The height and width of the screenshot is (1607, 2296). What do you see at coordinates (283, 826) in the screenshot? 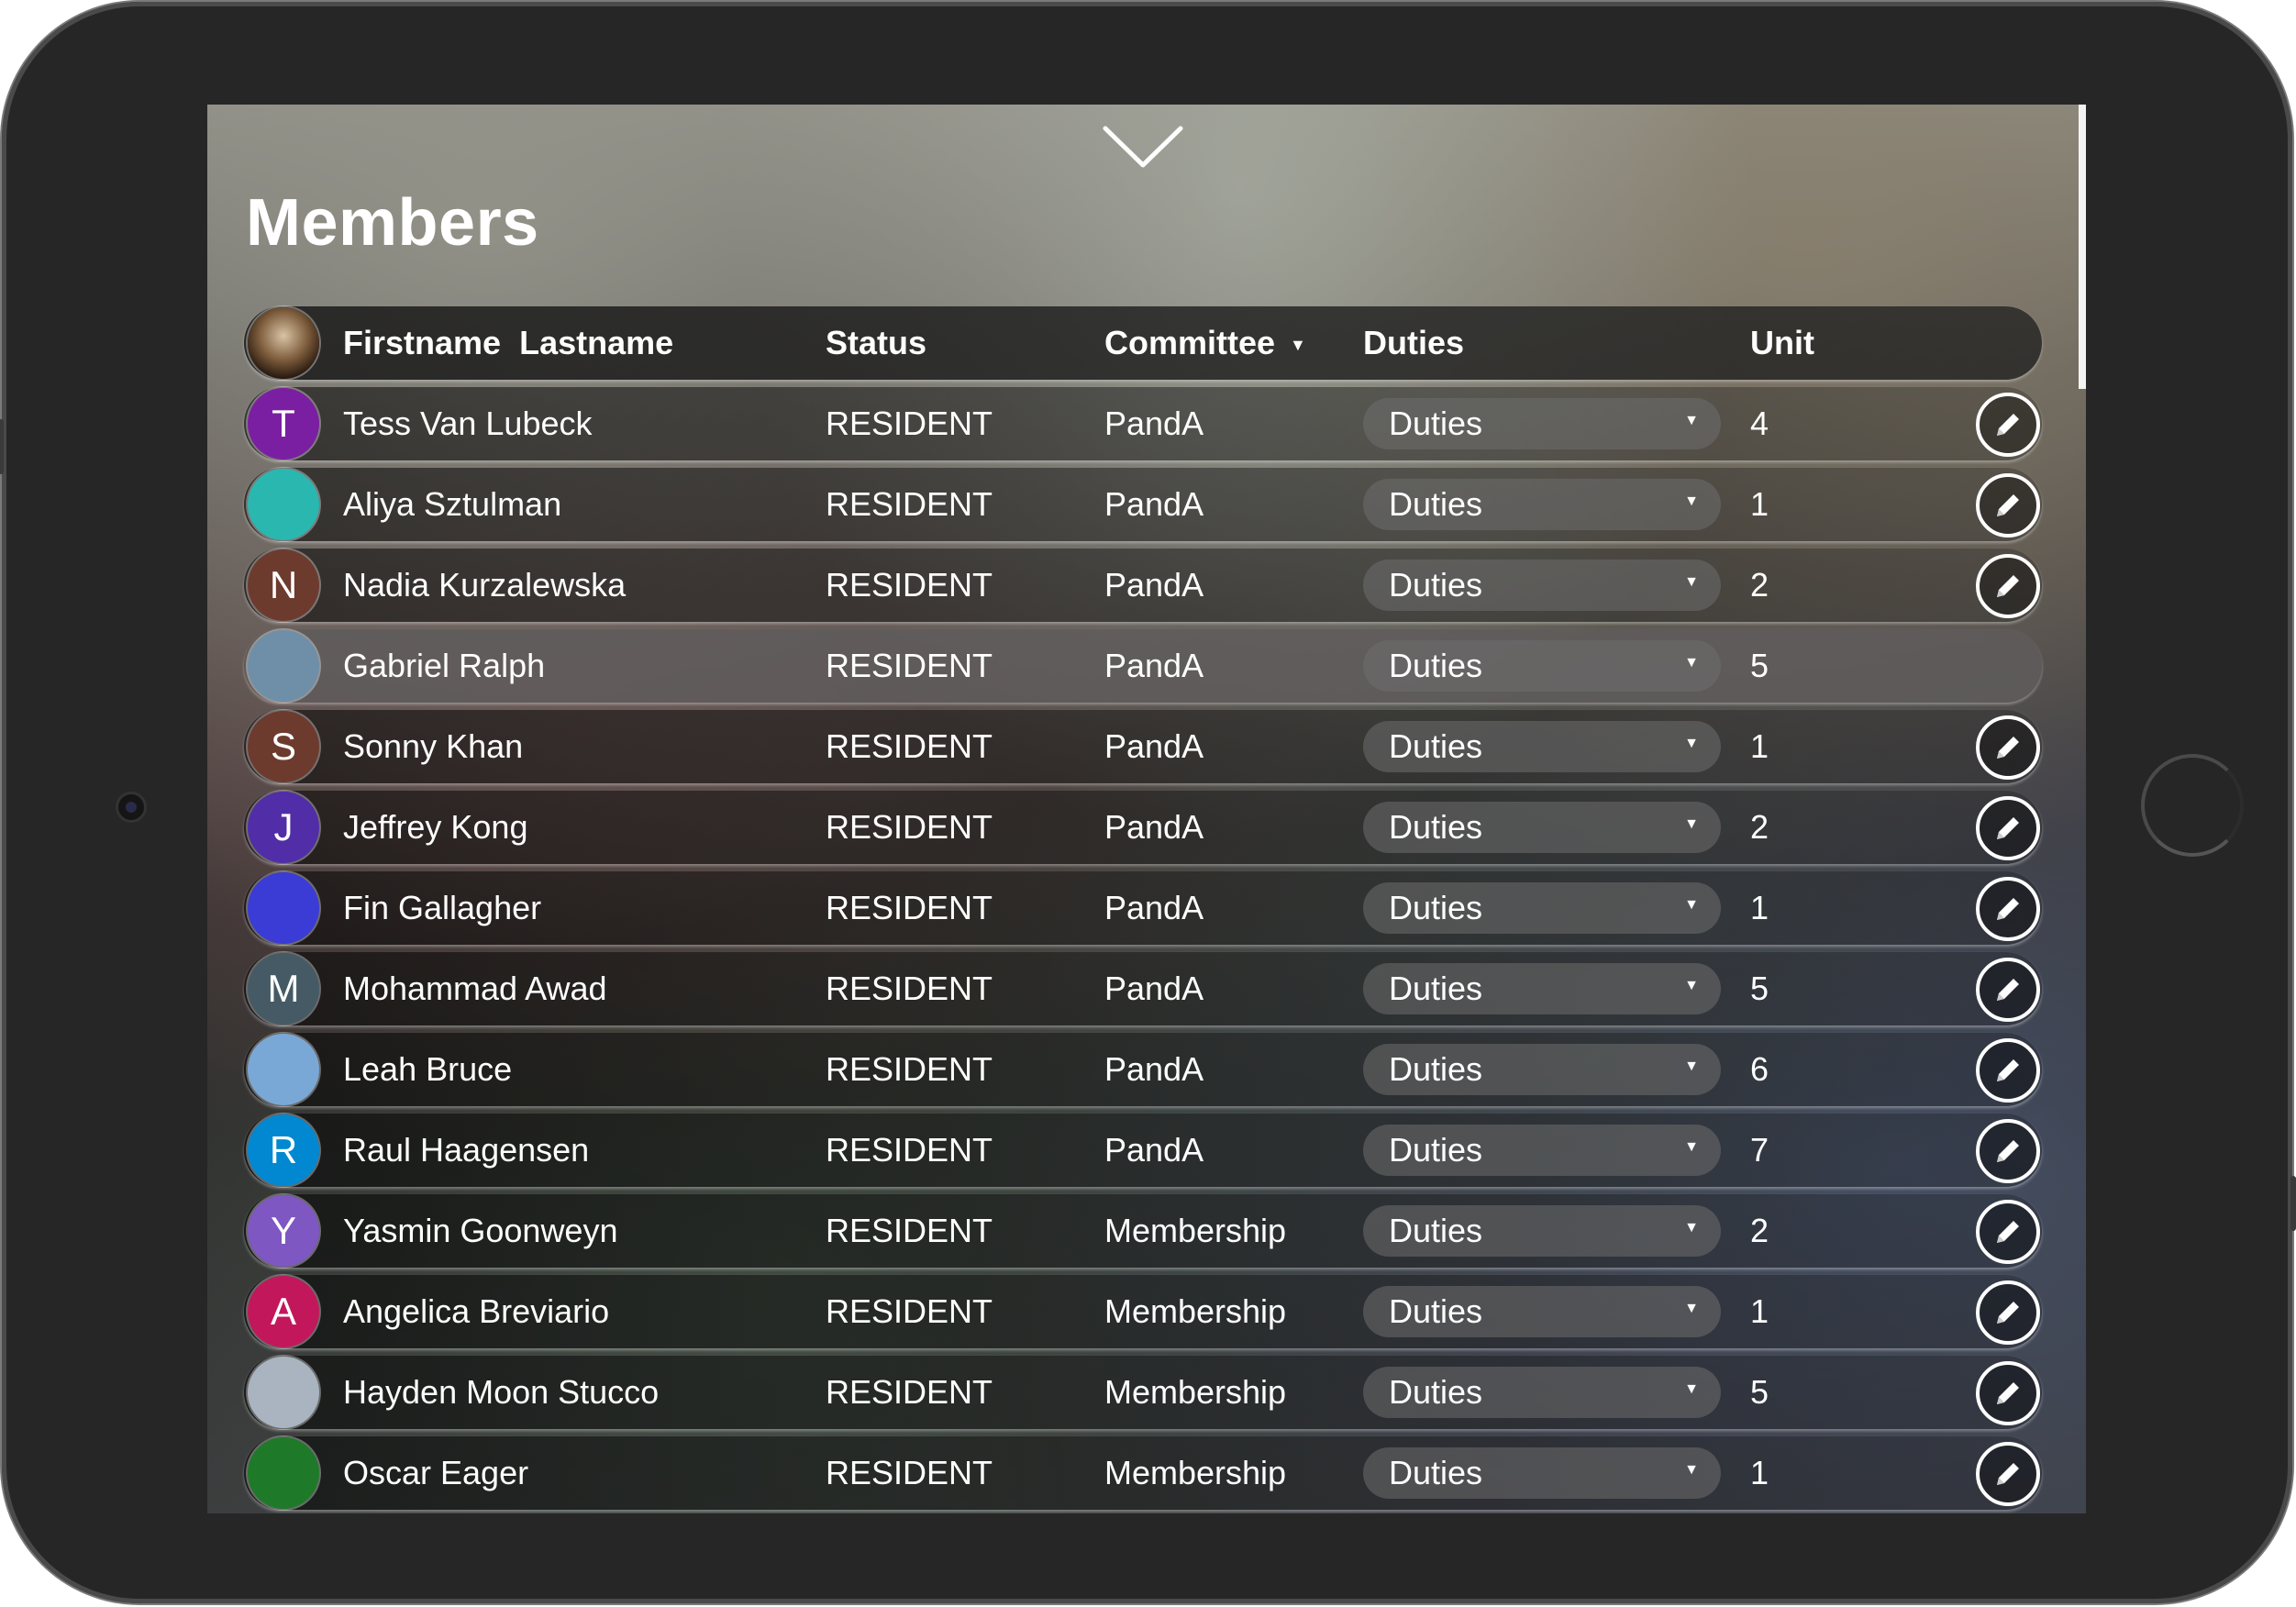
I see `avatar-initial: J` at bounding box center [283, 826].